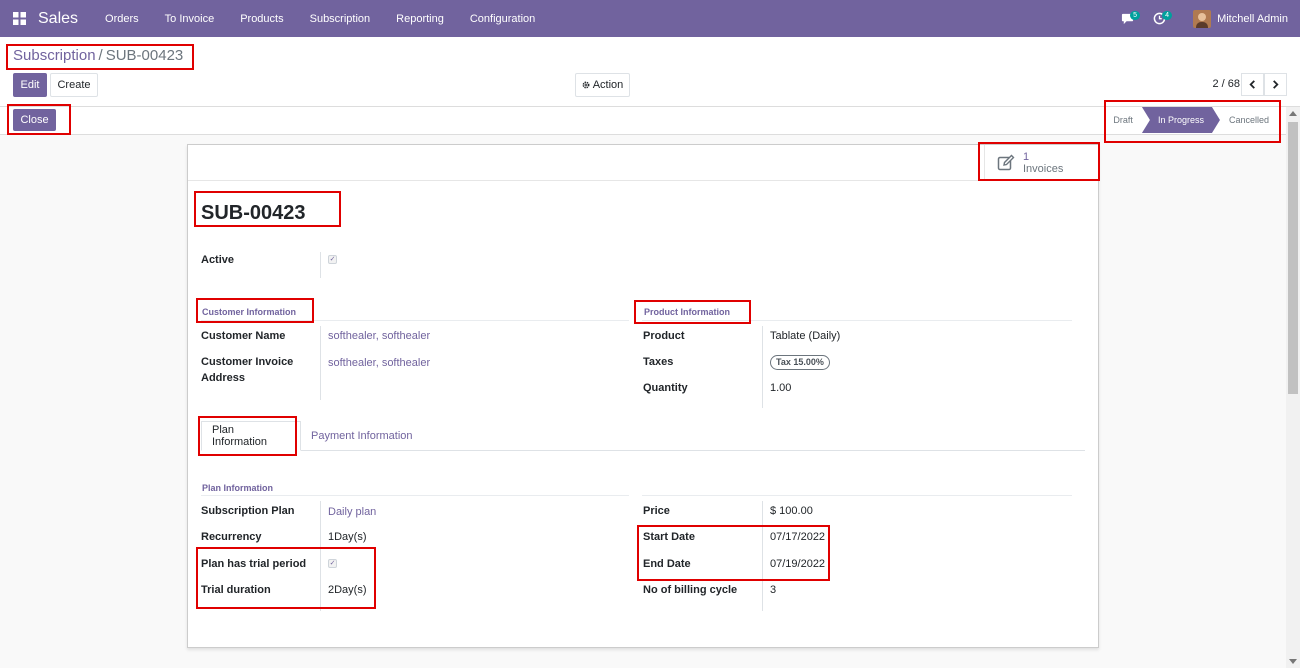 The height and width of the screenshot is (668, 1300). I want to click on activities-count-badge: 4, so click(1167, 15).